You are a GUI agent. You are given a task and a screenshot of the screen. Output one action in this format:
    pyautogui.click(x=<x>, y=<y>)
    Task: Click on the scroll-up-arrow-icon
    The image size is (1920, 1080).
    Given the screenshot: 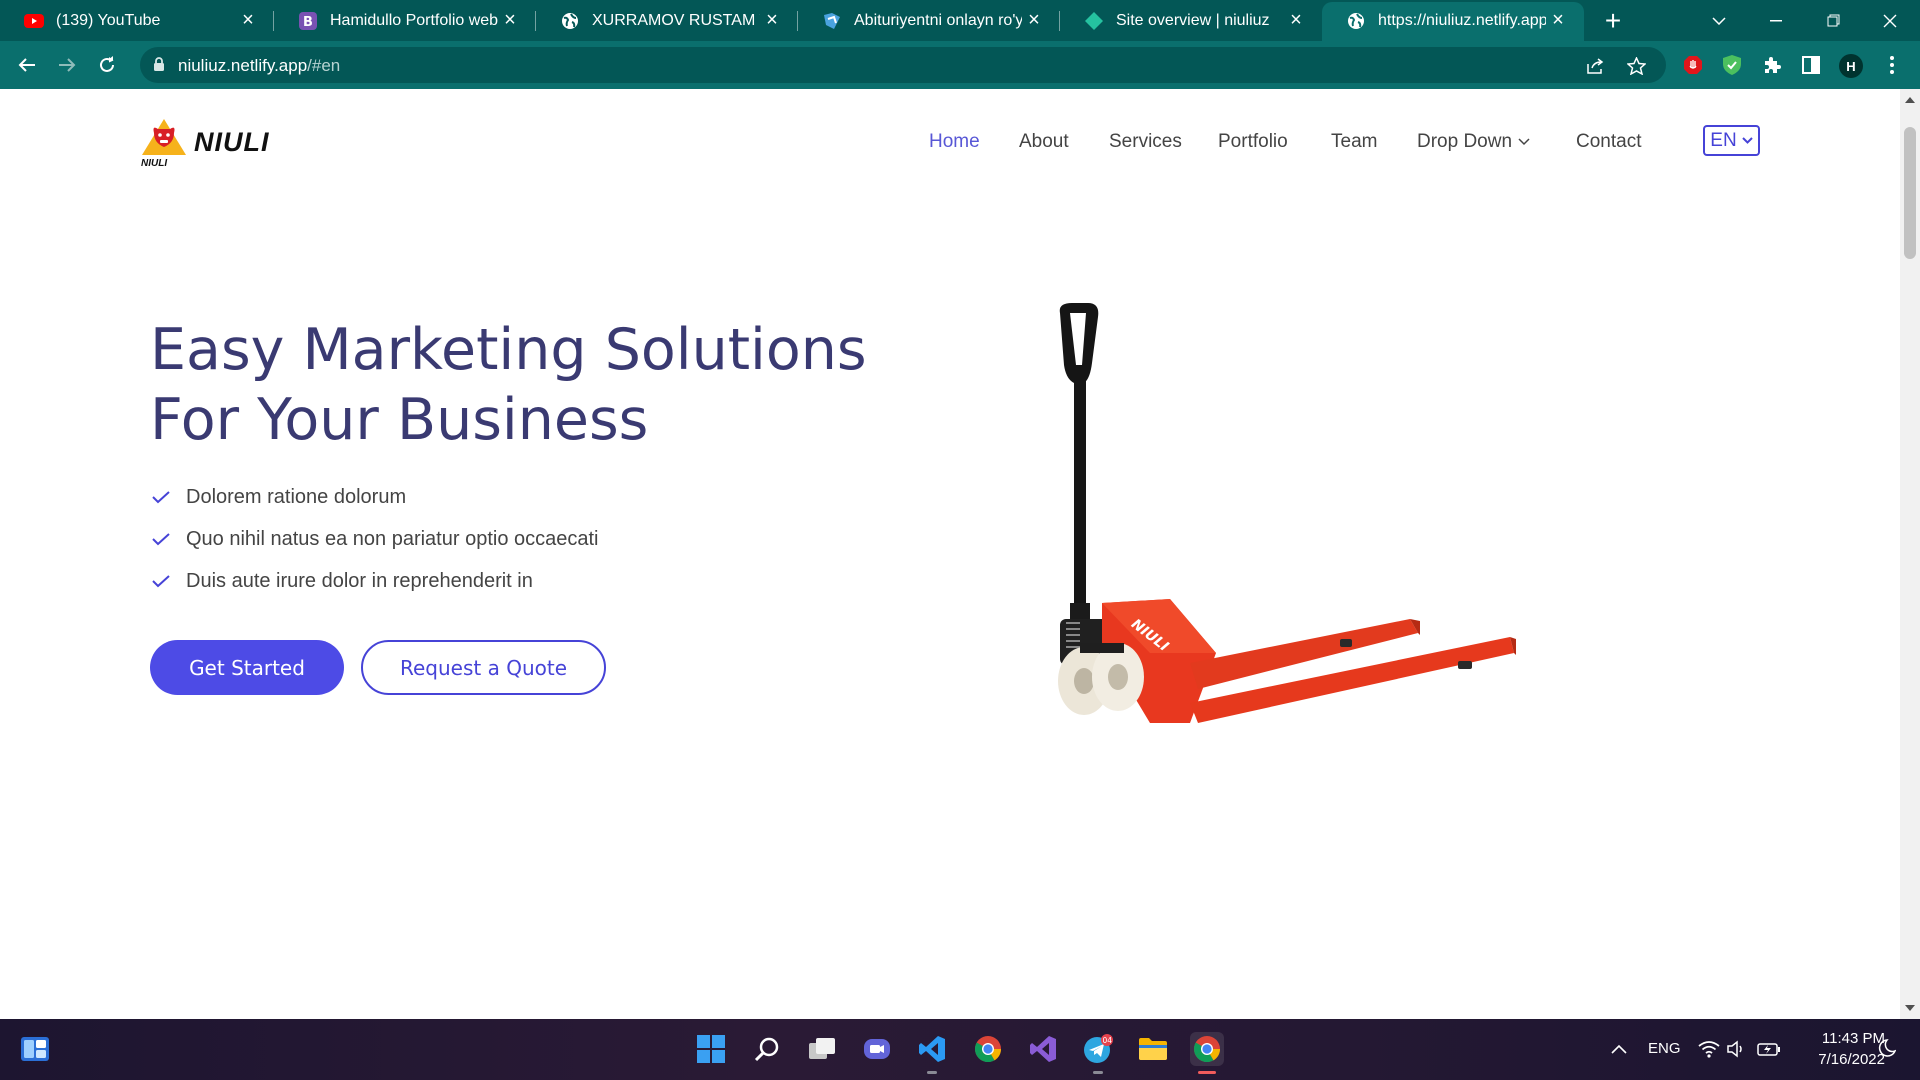 What is the action you would take?
    pyautogui.click(x=1910, y=100)
    